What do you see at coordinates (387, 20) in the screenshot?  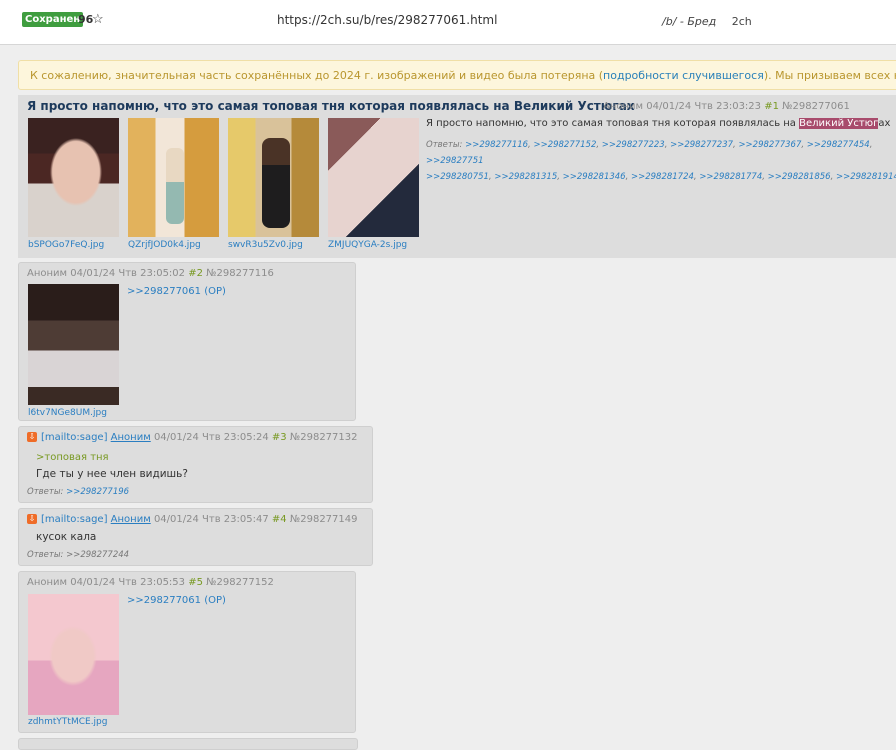 I see `thread-url: https://2ch.su/b/res/298277061.html` at bounding box center [387, 20].